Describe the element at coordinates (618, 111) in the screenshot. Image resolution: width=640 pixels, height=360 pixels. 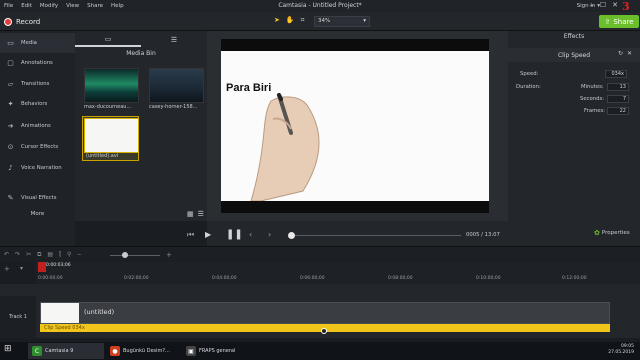
I see `frames-field: 22` at that location.